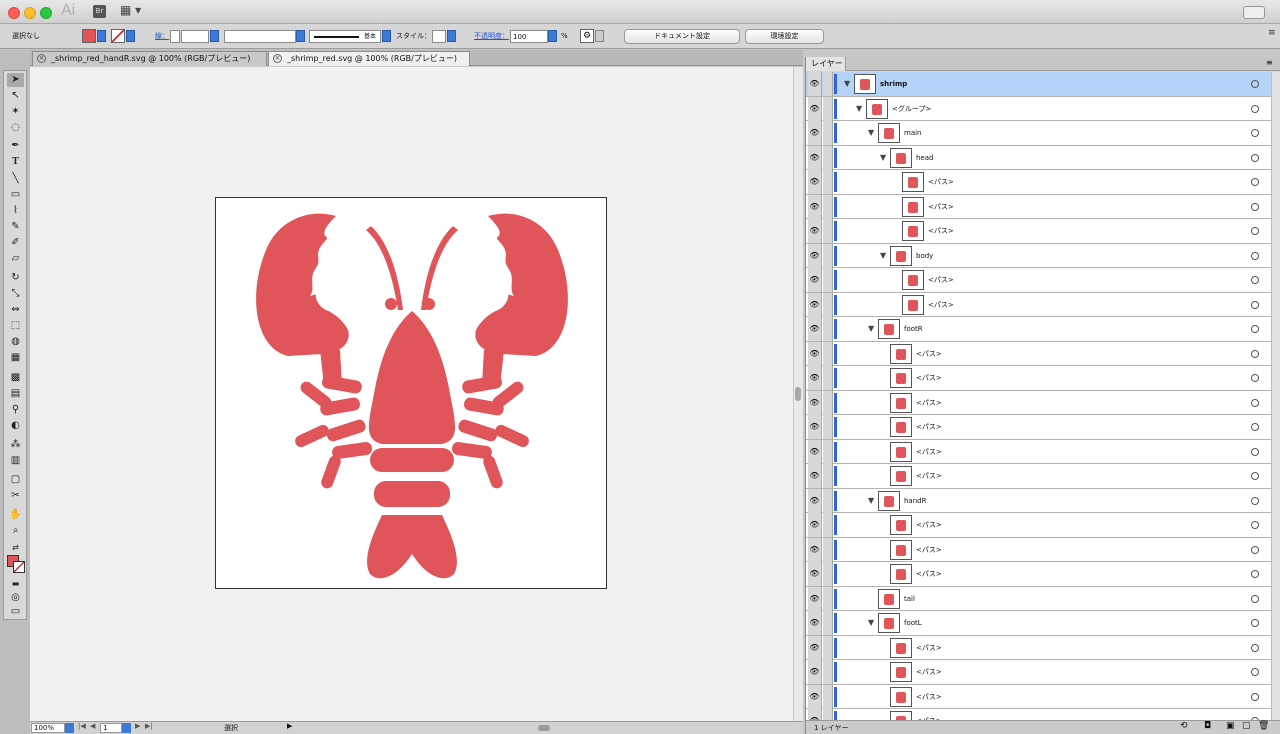 This screenshot has height=734, width=1280. Describe the element at coordinates (1230, 726) in the screenshot. I see `new-sublayer-icon: ▣` at that location.